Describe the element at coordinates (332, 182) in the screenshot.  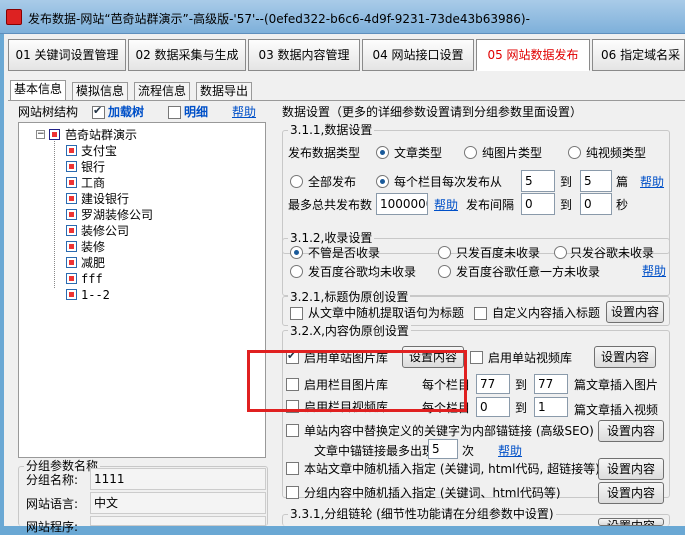
I see `publish-all-label: 全部发布` at that location.